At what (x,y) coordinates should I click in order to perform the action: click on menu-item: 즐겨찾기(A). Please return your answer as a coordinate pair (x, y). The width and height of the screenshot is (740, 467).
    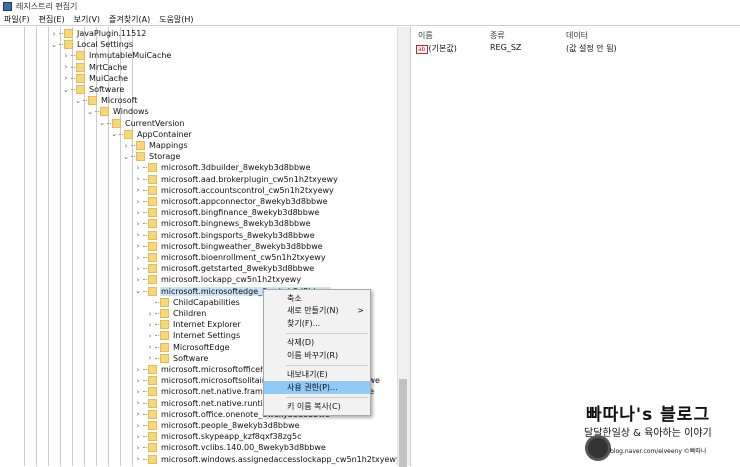
    Looking at the image, I should click on (129, 19).